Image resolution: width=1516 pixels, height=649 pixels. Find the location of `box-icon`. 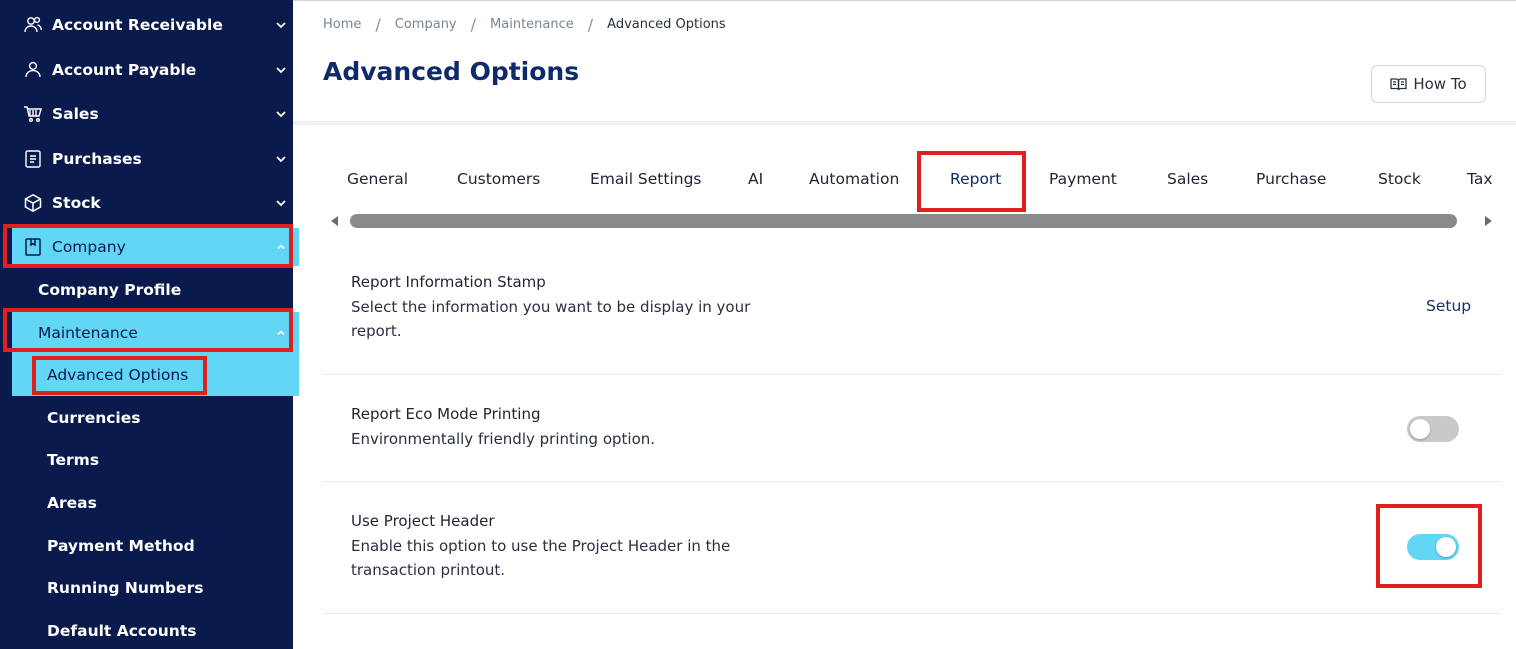

box-icon is located at coordinates (33, 203).